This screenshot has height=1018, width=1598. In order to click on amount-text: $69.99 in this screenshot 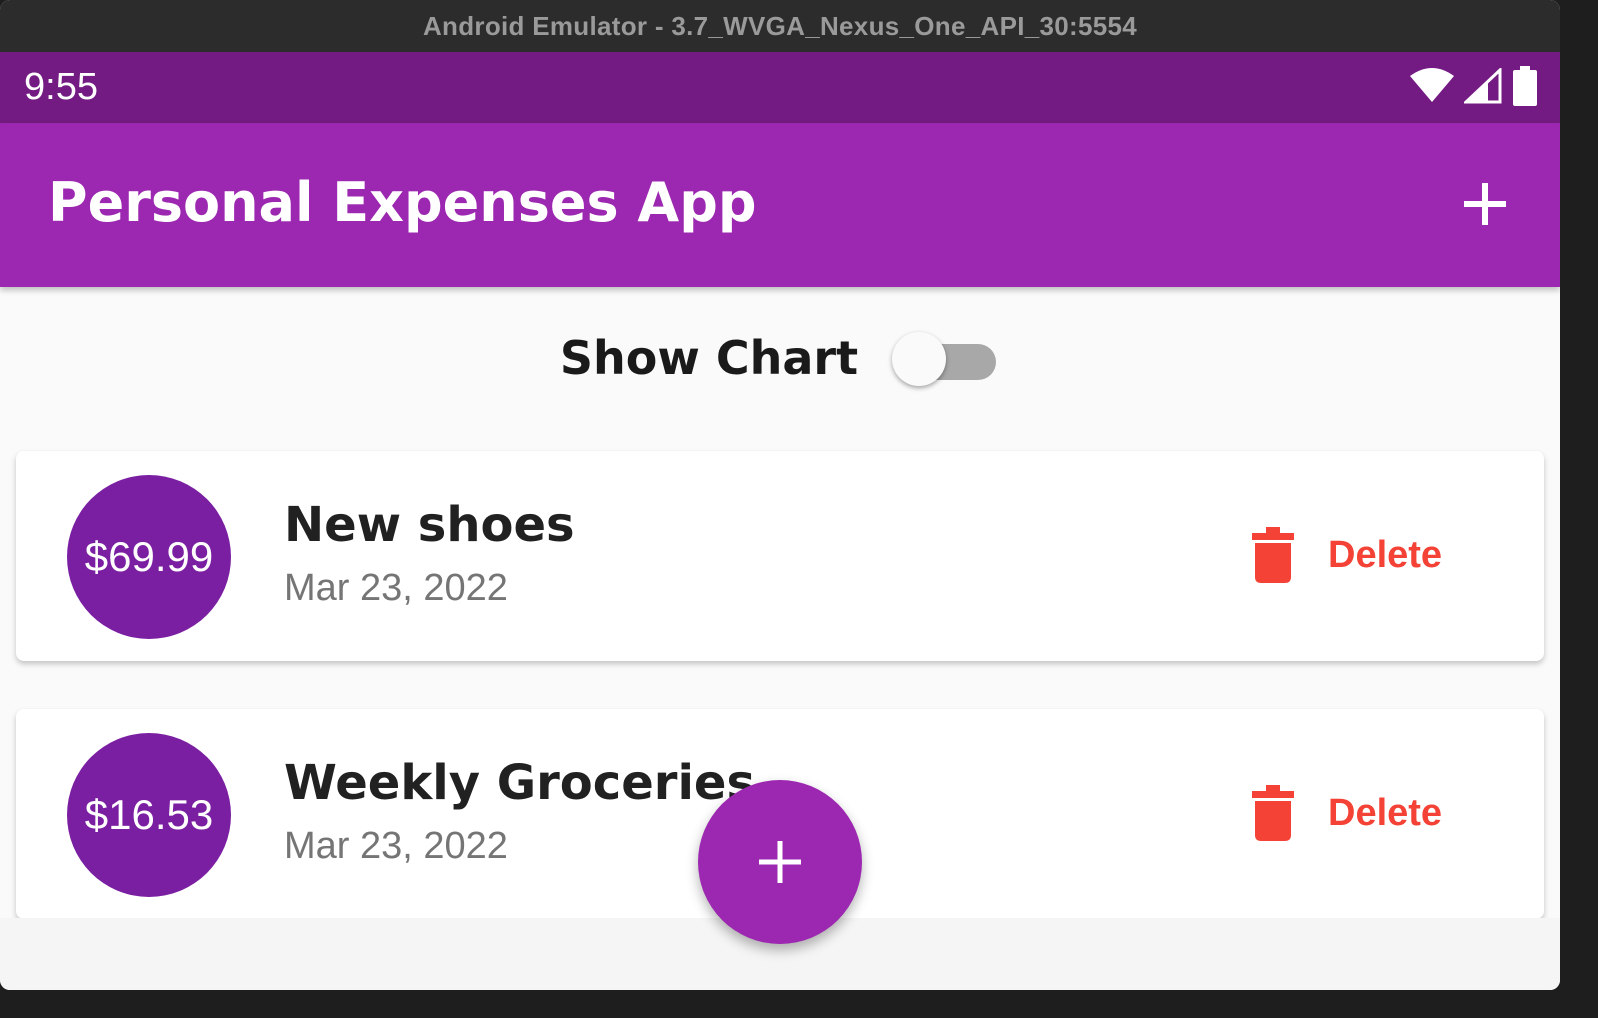, I will do `click(149, 556)`.